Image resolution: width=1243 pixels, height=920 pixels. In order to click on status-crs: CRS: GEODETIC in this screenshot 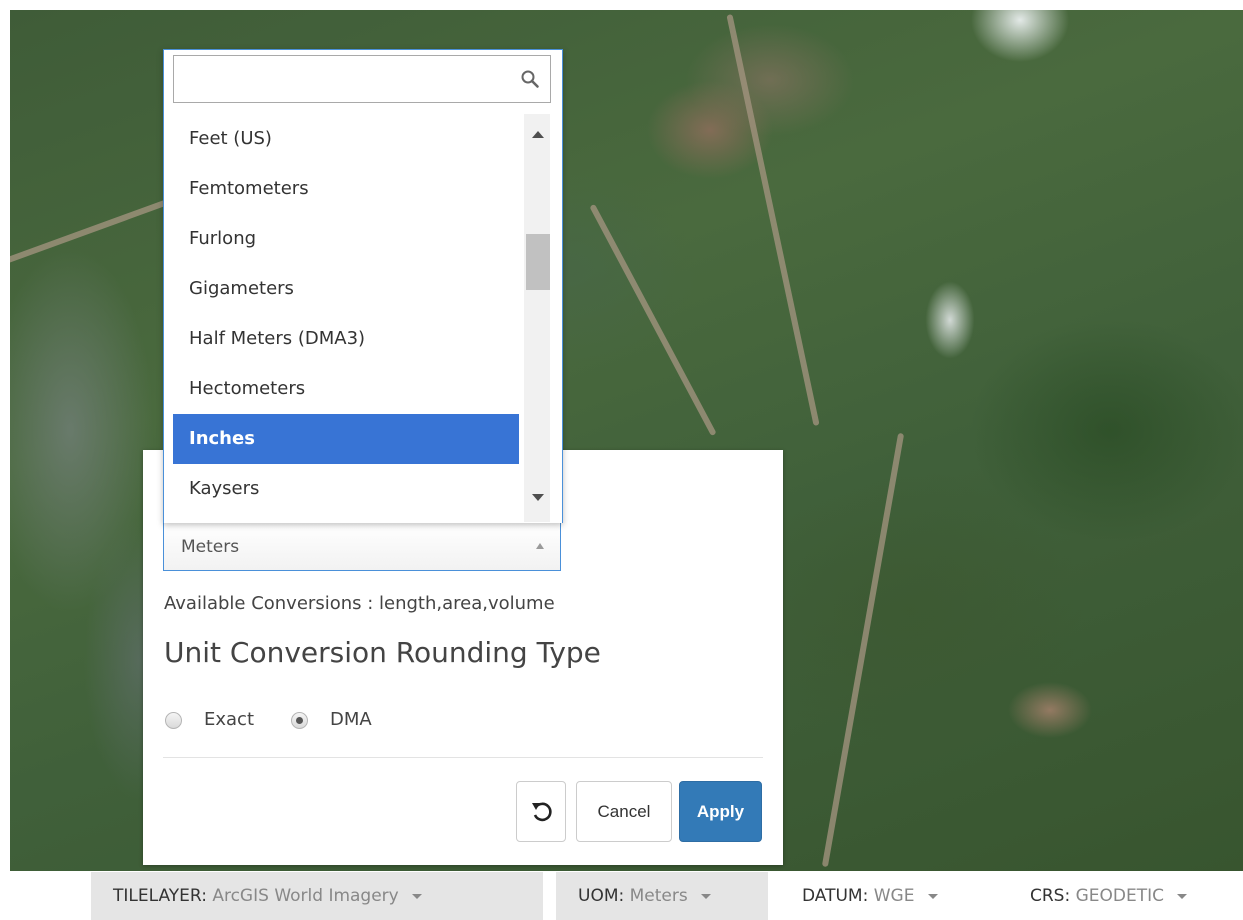, I will do `click(1125, 896)`.